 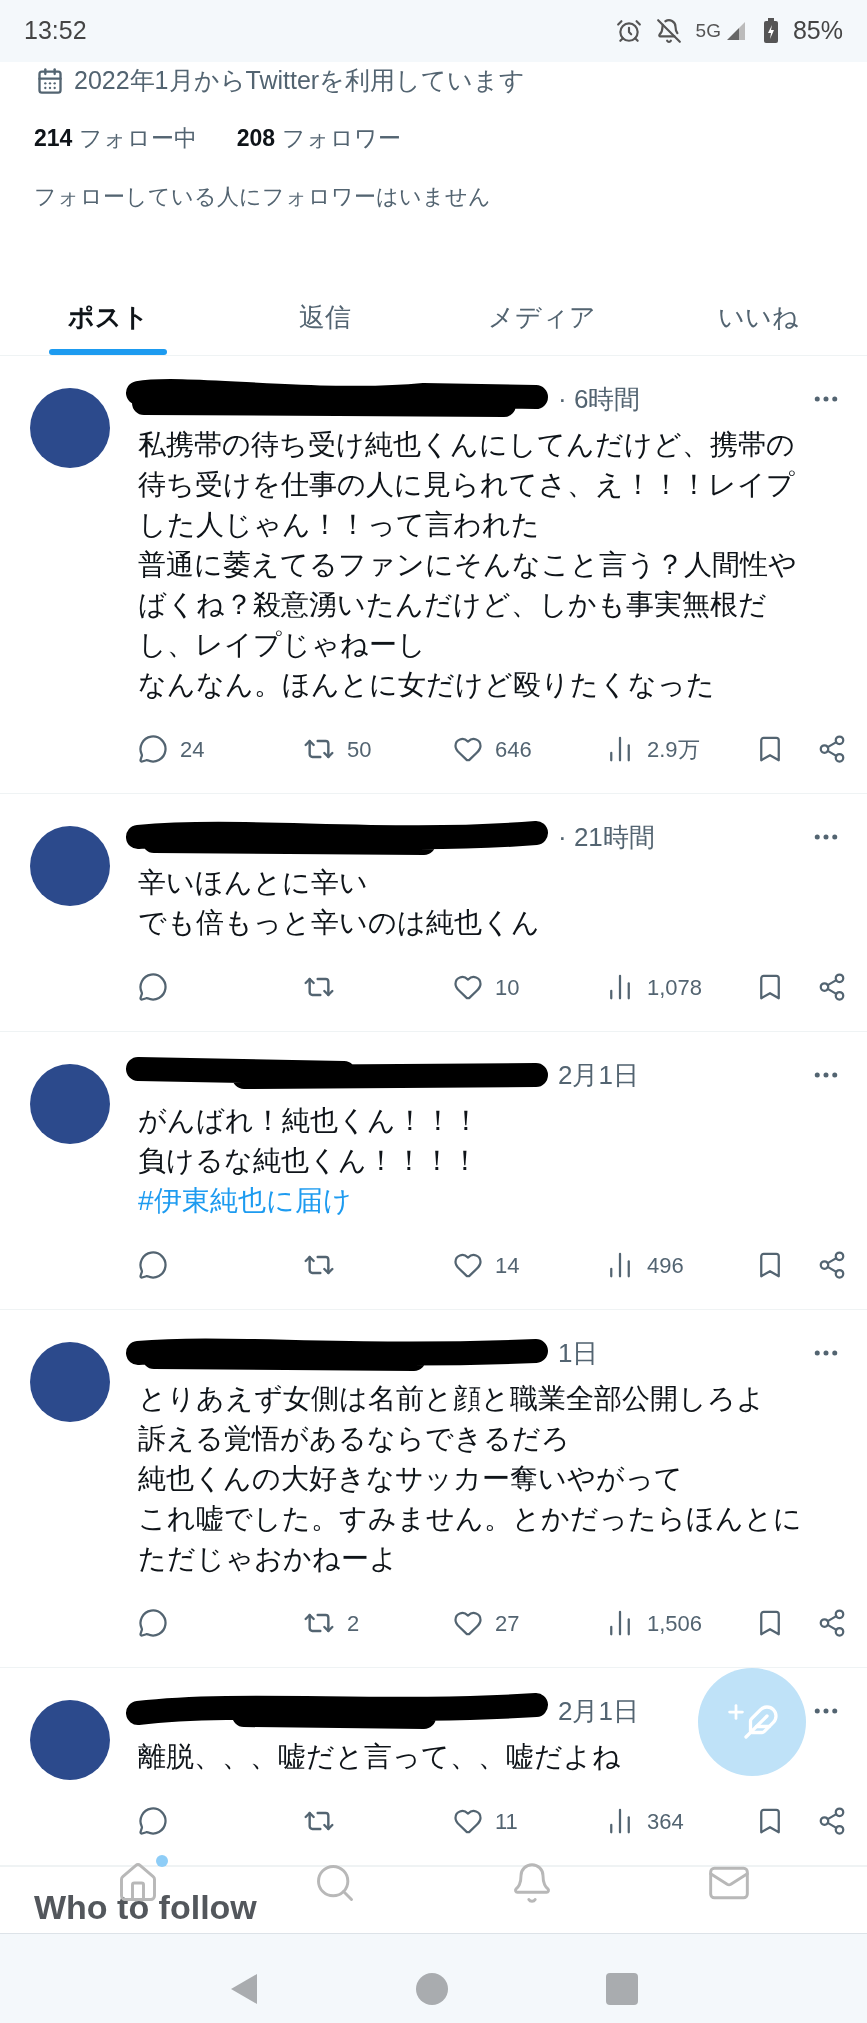 I want to click on profile-tab: ポスト, so click(x=108, y=317).